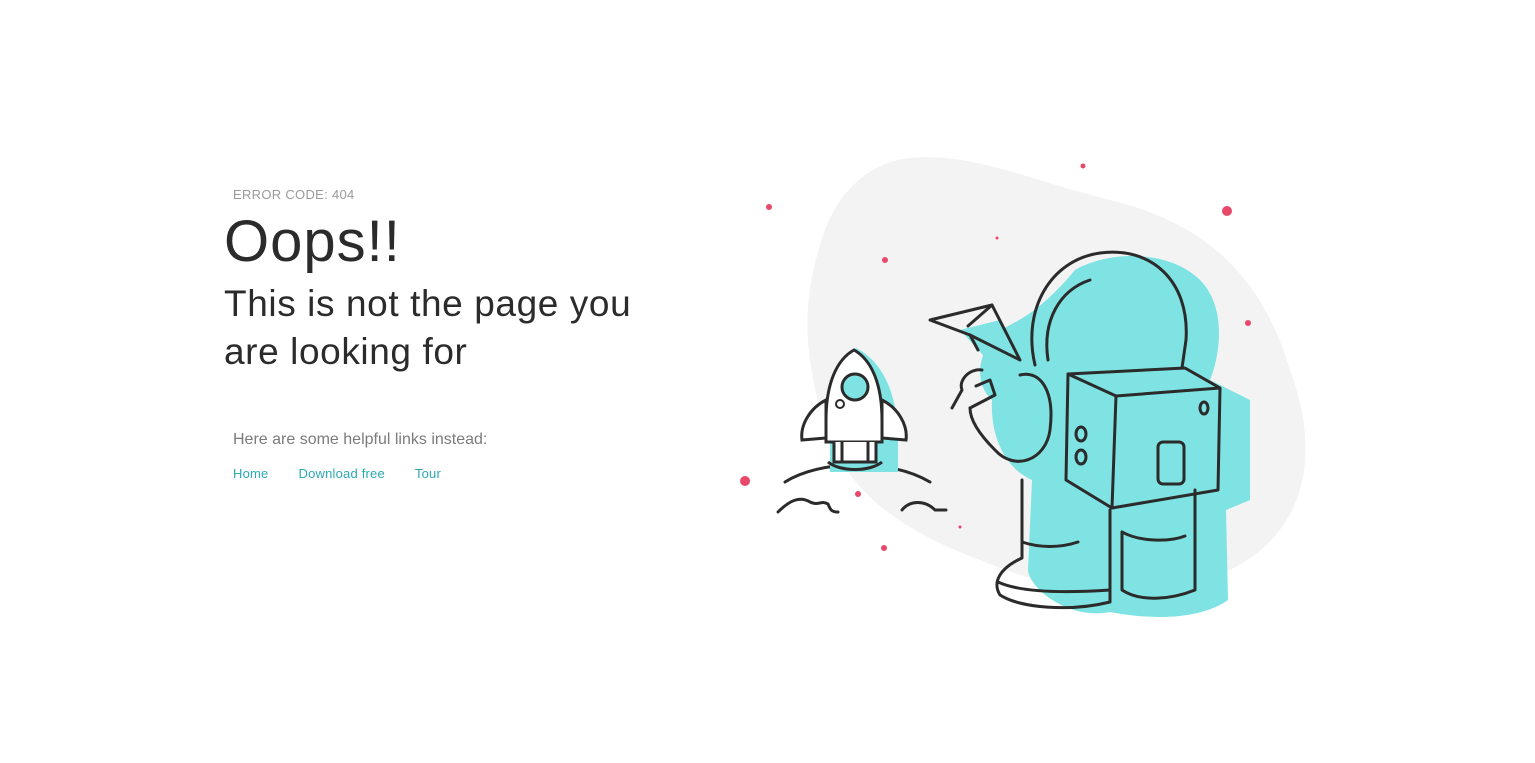  What do you see at coordinates (294, 194) in the screenshot?
I see `error-code-label: ERROR CODE: 404` at bounding box center [294, 194].